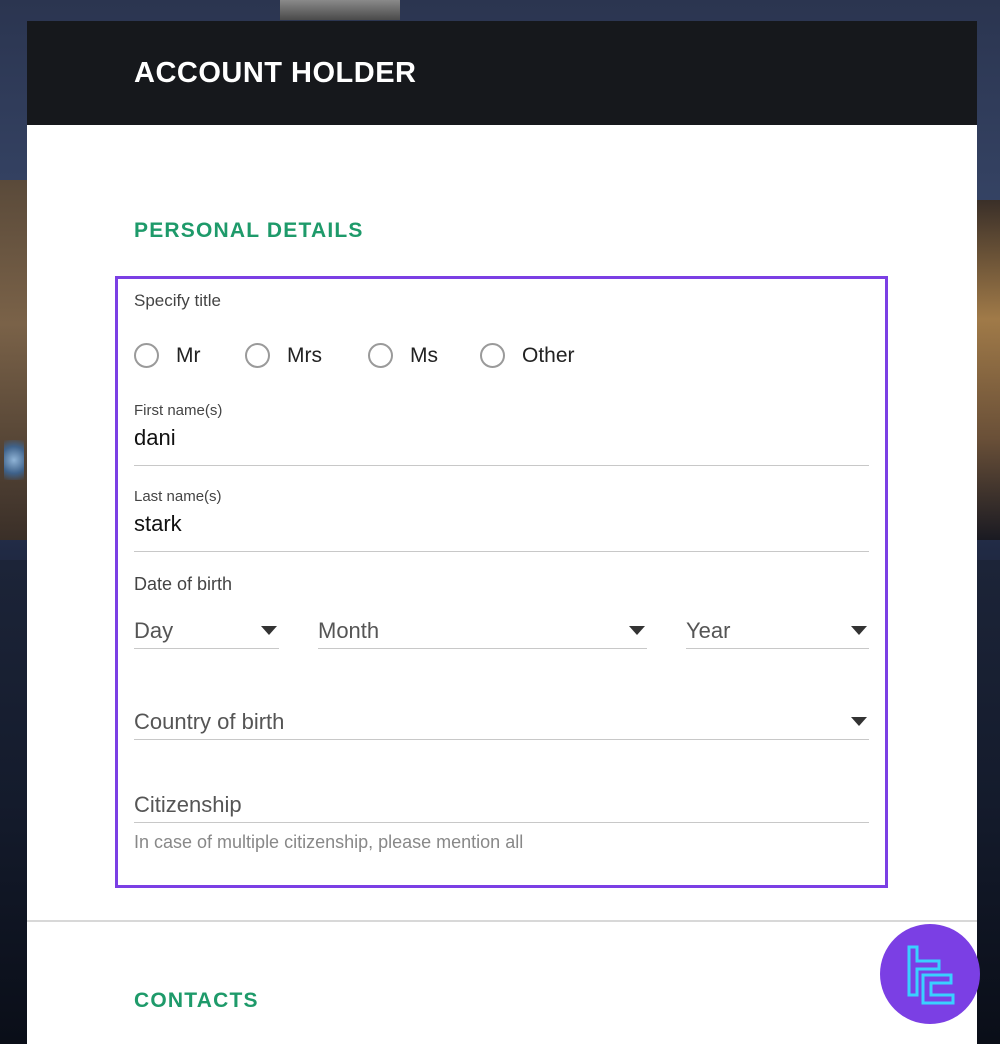  I want to click on brand-logo, so click(930, 974).